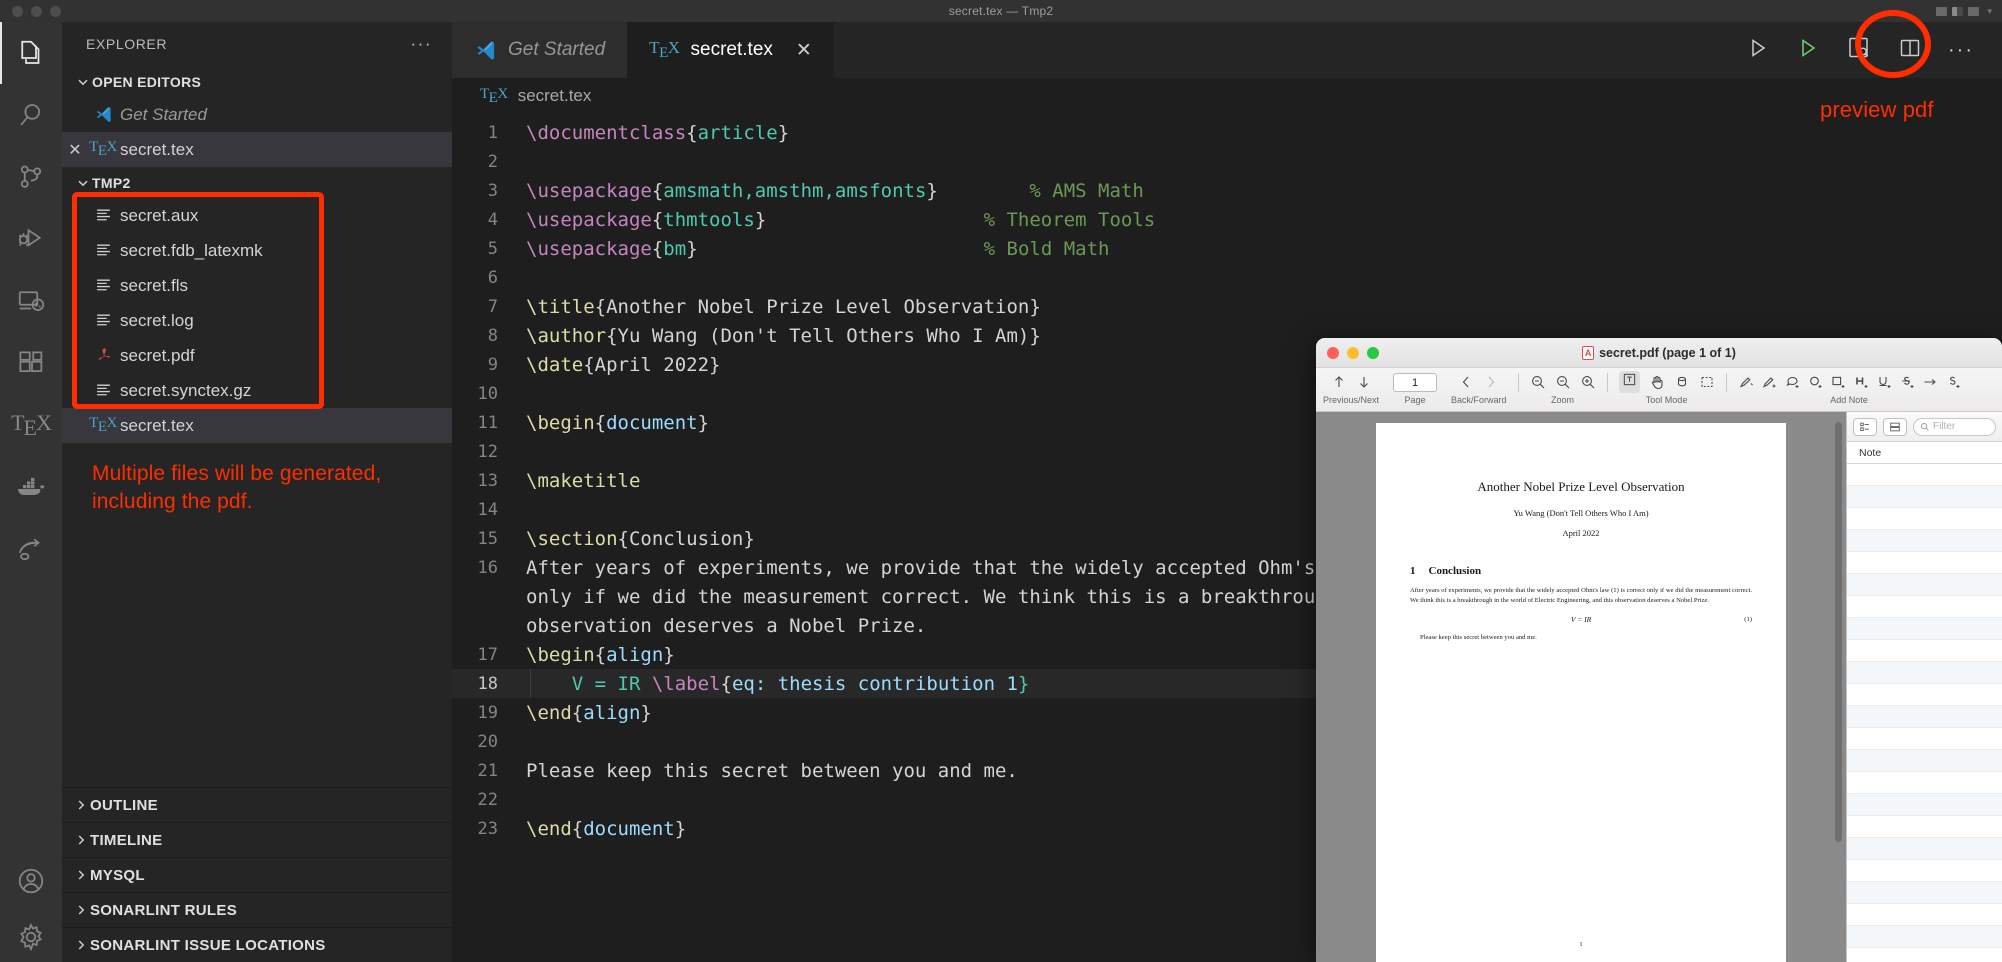  What do you see at coordinates (31, 549) in the screenshot?
I see `sidebar-item-sonarlint` at bounding box center [31, 549].